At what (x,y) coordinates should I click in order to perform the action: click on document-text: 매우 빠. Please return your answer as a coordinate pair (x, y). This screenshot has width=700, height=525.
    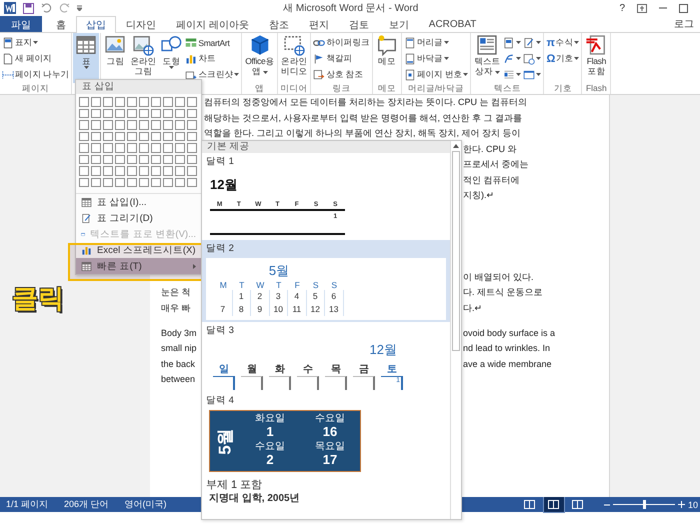
    Looking at the image, I should click on (176, 307).